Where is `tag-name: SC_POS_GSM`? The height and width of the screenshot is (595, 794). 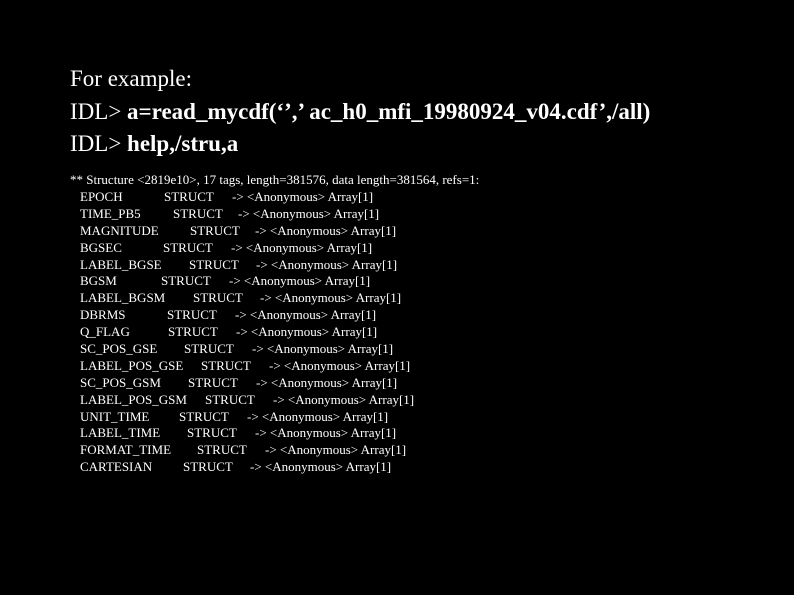
tag-name: SC_POS_GSM is located at coordinates (120, 382).